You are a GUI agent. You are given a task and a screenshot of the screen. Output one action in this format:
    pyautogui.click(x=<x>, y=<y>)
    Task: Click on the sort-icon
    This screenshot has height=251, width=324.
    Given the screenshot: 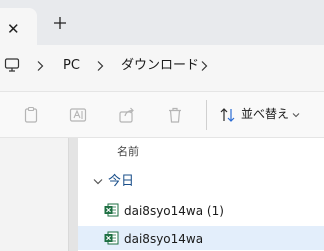 What is the action you would take?
    pyautogui.click(x=228, y=115)
    